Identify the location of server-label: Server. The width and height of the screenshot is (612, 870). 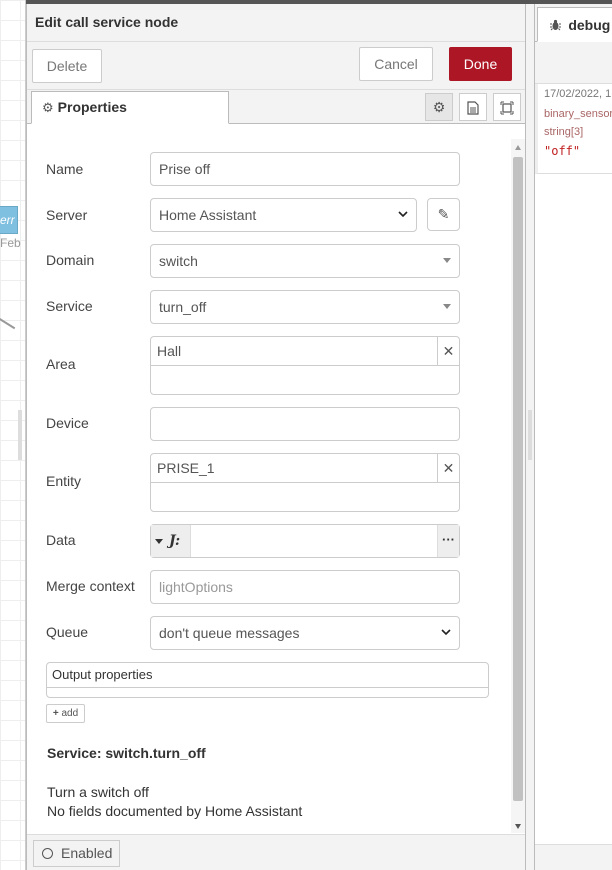
(67, 215).